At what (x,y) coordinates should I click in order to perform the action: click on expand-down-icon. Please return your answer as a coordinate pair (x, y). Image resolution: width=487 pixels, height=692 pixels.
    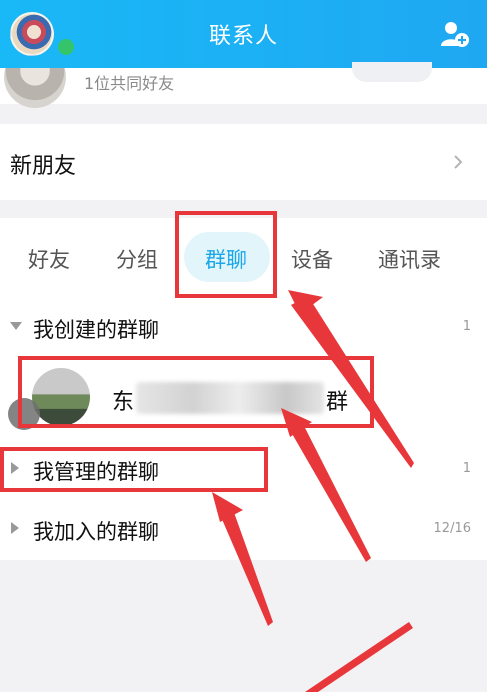
    Looking at the image, I should click on (16, 326).